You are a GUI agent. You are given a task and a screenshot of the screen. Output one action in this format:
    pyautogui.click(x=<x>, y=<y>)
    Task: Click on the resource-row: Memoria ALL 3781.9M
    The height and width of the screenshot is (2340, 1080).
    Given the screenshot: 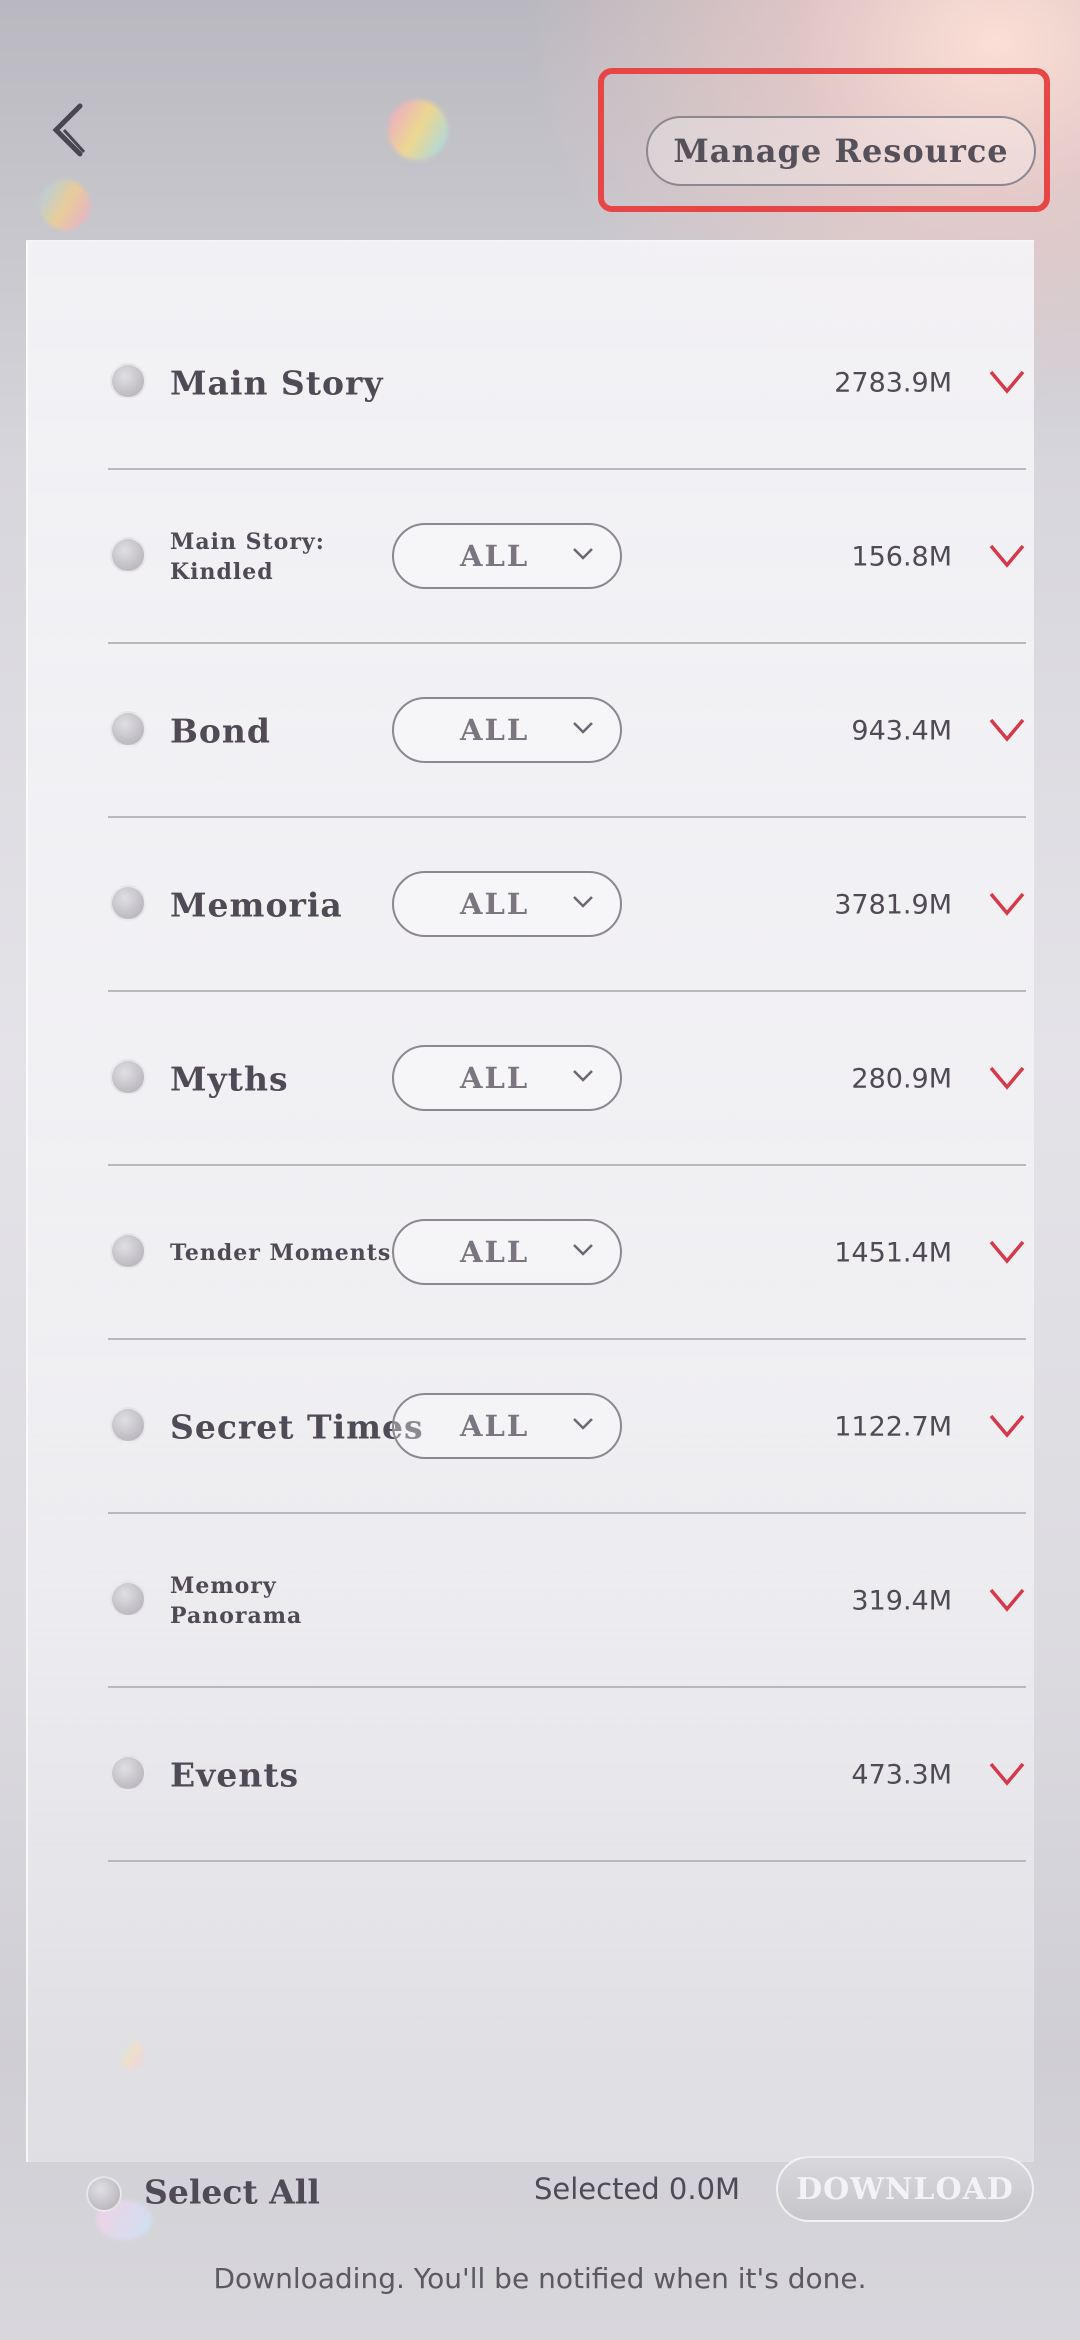 What is the action you would take?
    pyautogui.click(x=567, y=906)
    